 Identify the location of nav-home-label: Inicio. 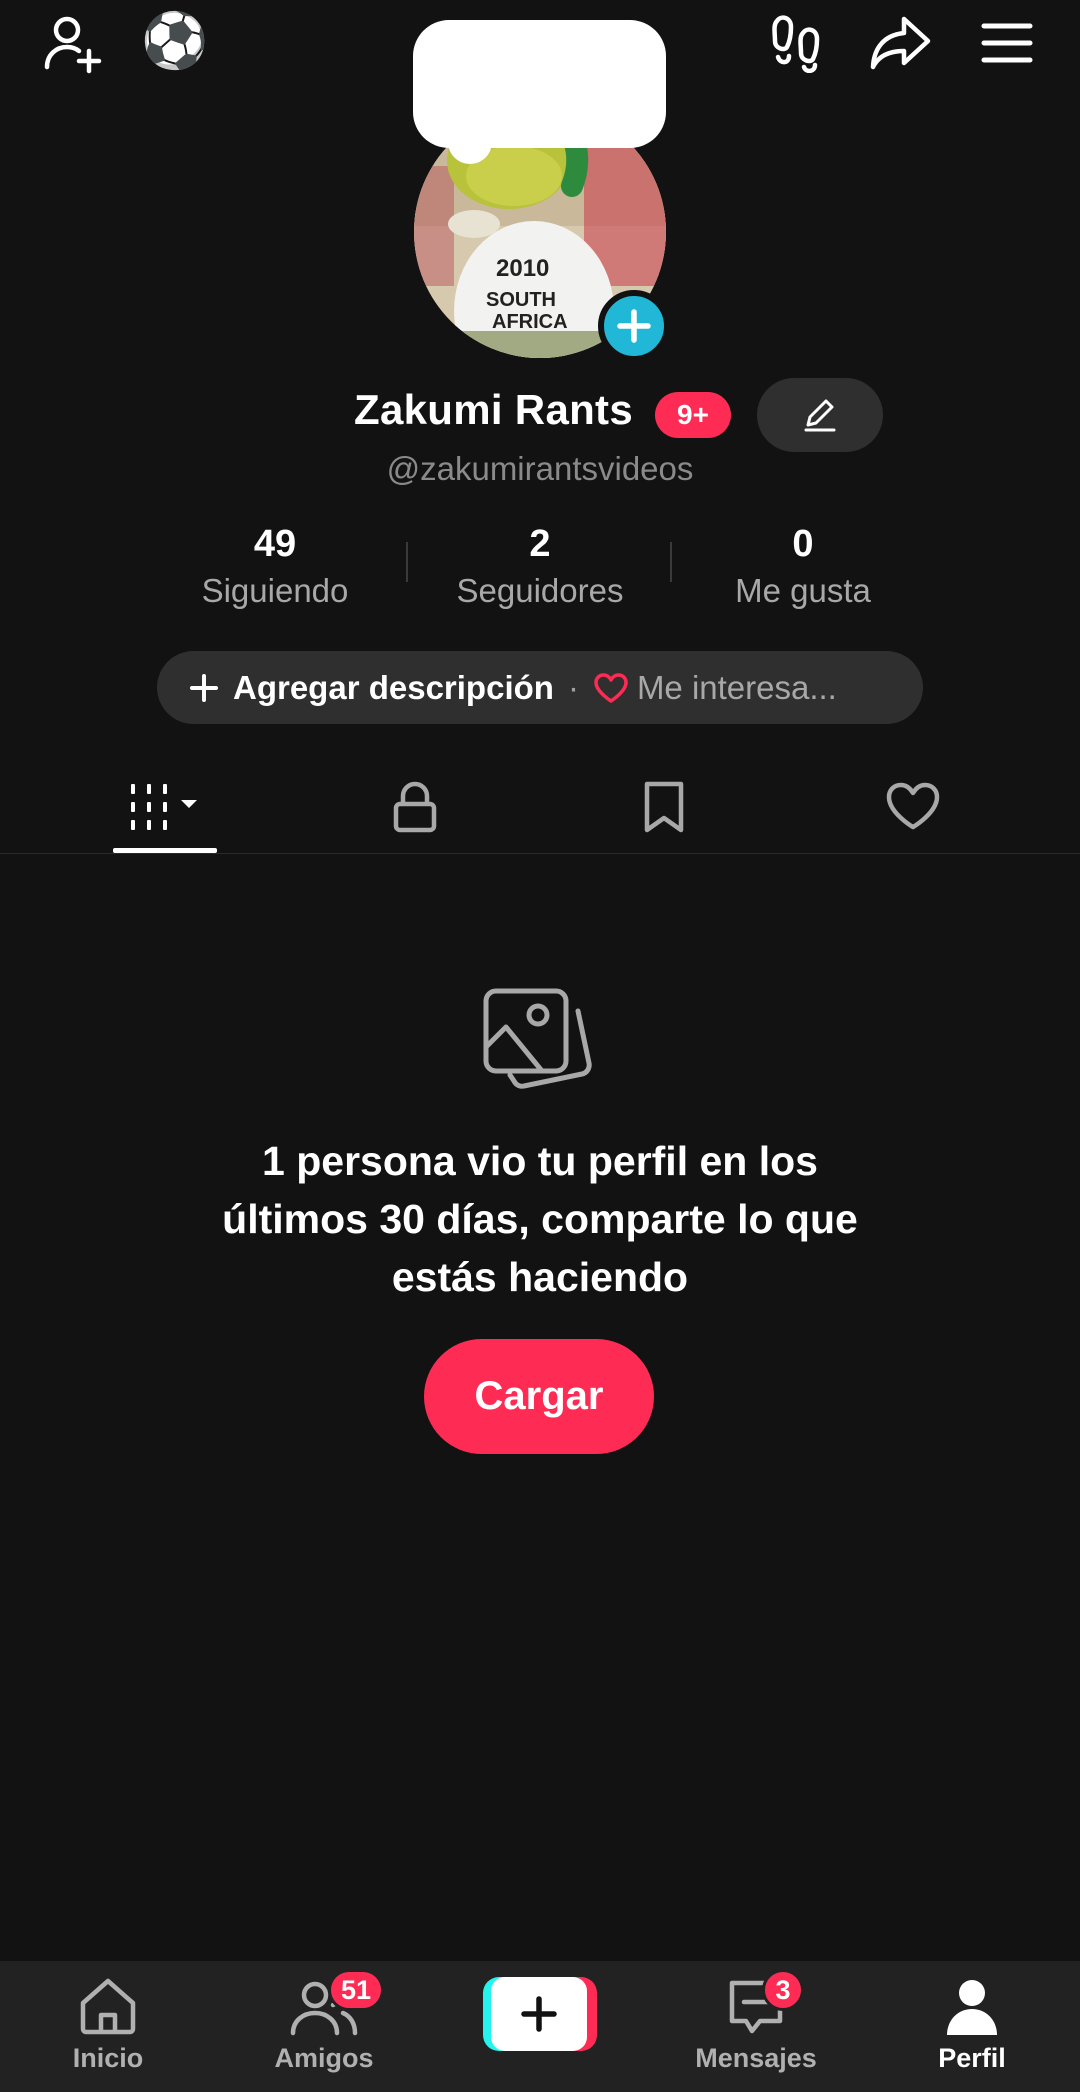
(108, 2058).